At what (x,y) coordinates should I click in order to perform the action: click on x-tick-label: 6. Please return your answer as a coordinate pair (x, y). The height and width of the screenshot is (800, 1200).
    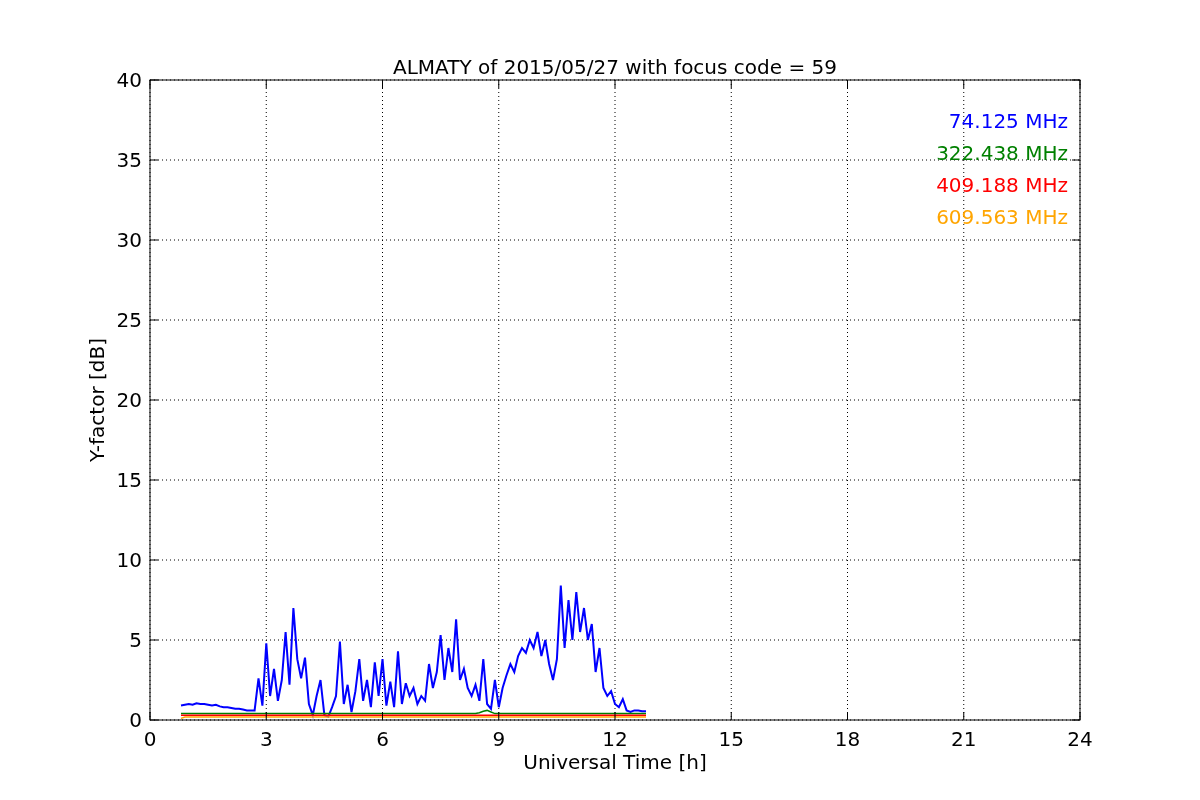
    Looking at the image, I should click on (382, 739).